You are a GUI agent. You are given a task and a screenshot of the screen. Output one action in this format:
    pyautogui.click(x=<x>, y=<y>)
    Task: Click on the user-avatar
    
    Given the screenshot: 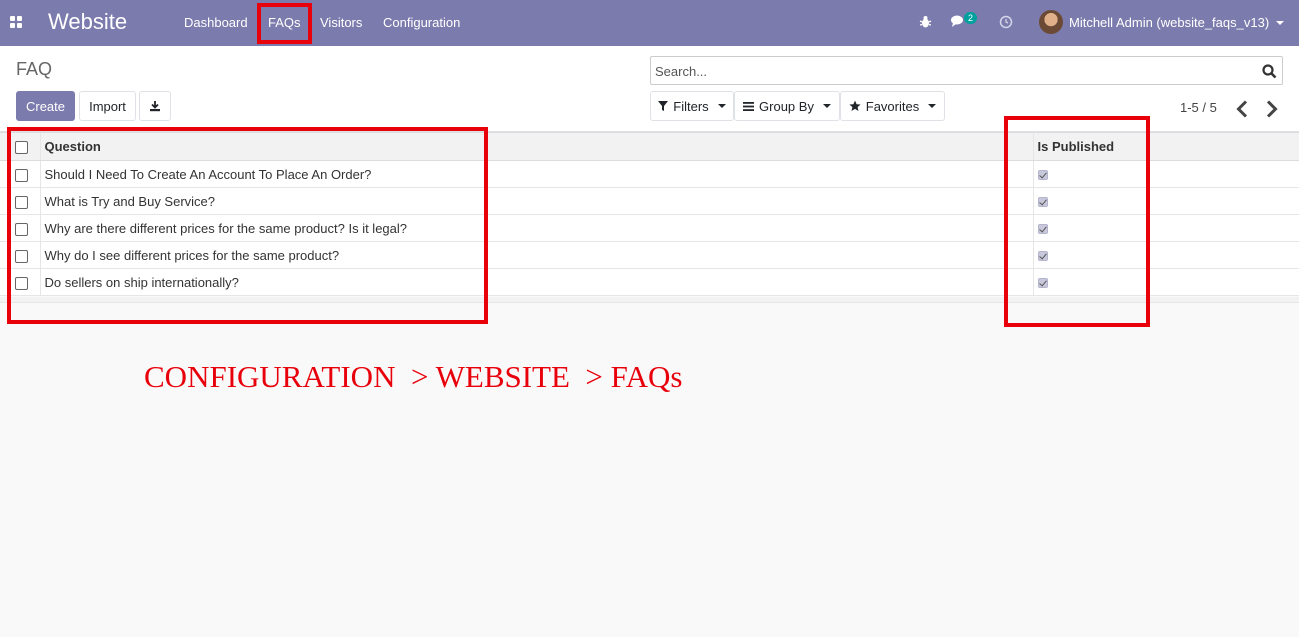 What is the action you would take?
    pyautogui.click(x=1051, y=22)
    